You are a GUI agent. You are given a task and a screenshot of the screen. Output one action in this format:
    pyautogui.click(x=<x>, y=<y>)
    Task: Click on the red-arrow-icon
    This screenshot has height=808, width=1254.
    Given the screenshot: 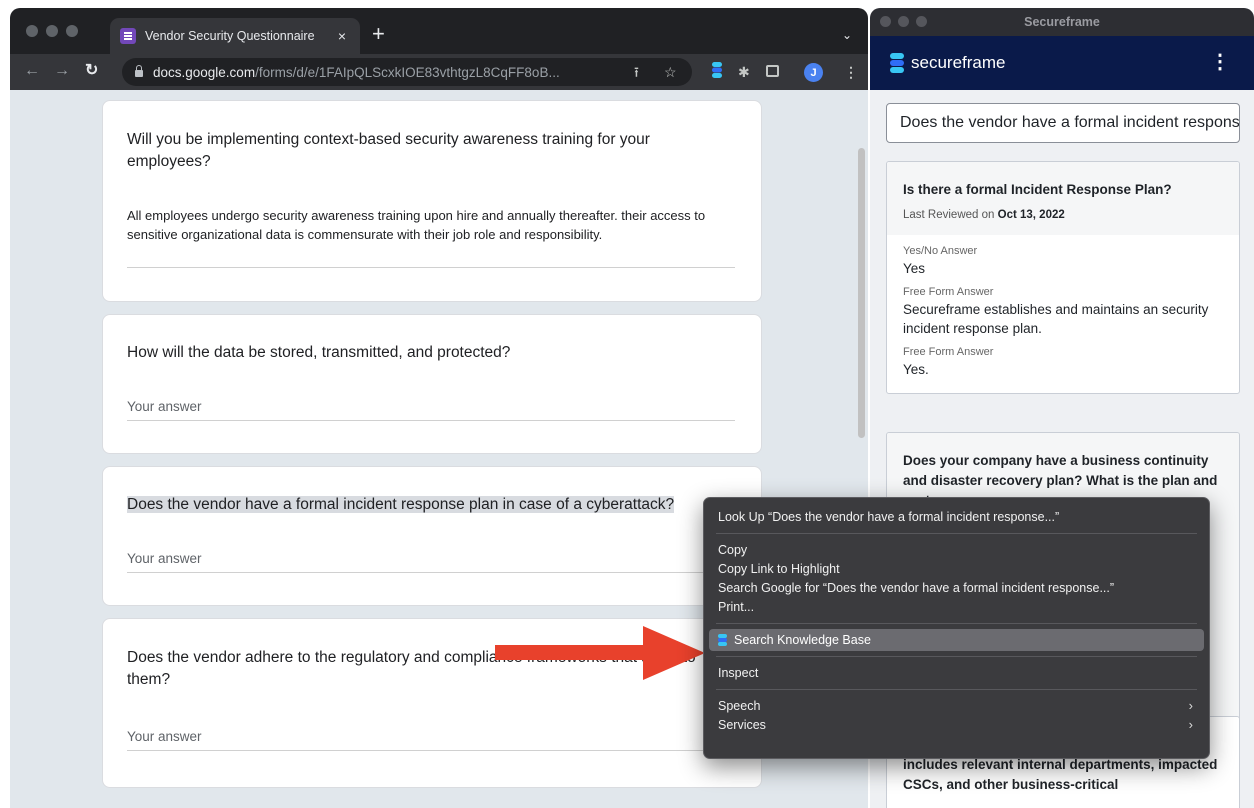 What is the action you would take?
    pyautogui.click(x=600, y=653)
    